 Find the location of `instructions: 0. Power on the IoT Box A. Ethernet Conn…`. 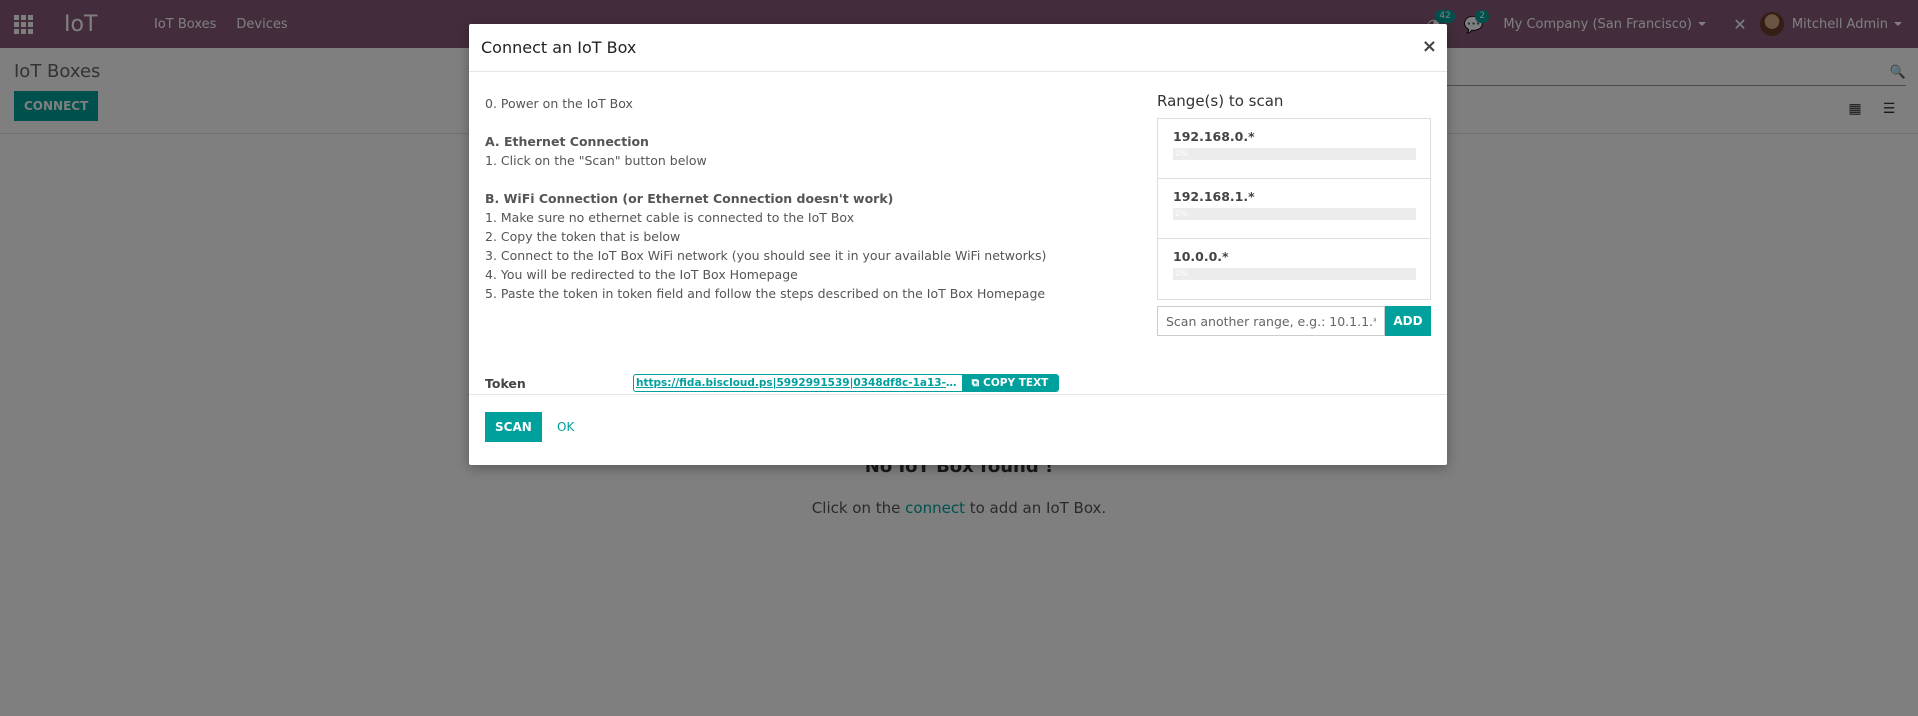

instructions: 0. Power on the IoT Box A. Ethernet Conn… is located at coordinates (765, 198).